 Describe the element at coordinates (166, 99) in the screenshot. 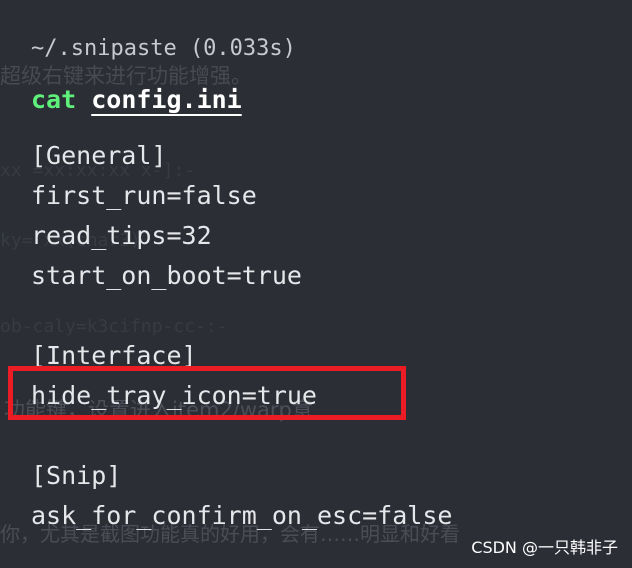

I see `command-argument: config.ini` at that location.